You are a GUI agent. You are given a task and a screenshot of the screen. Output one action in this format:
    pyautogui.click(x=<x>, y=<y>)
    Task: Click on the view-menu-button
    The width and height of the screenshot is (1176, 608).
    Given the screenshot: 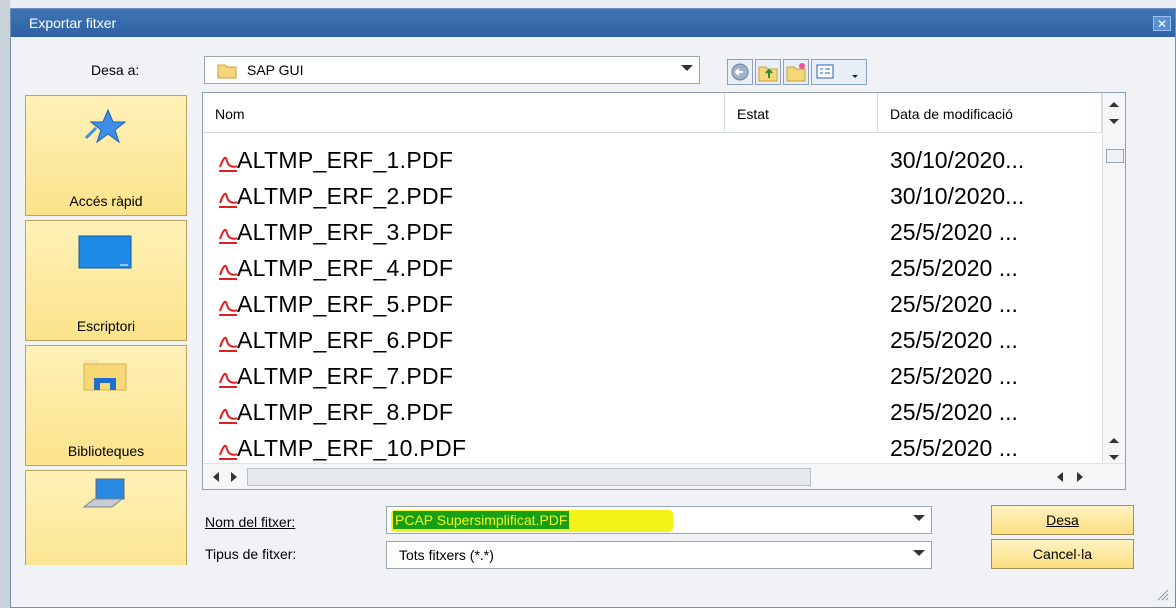 What is the action you would take?
    pyautogui.click(x=839, y=72)
    